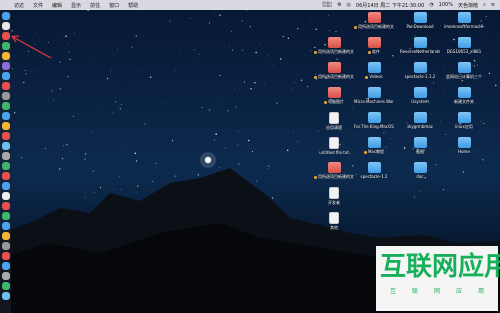  I want to click on desktop-icon: Mac教程, so click(374, 145).